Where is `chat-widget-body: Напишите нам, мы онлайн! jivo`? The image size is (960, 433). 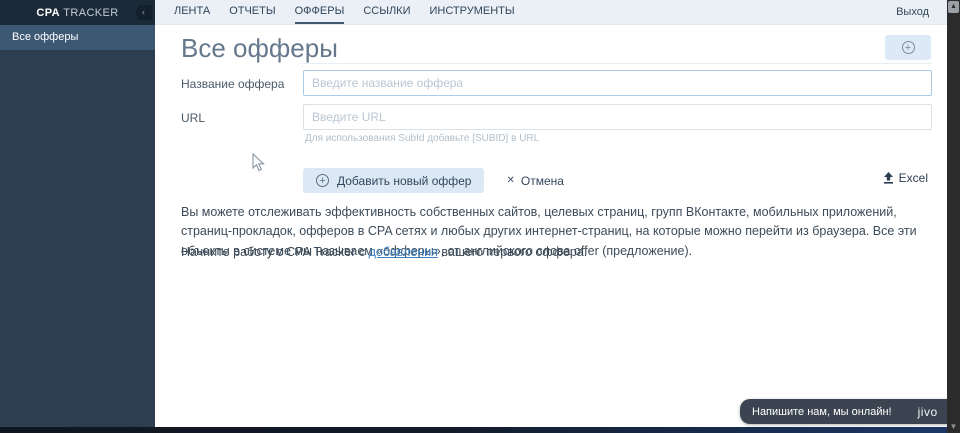
chat-widget-body: Напишите нам, мы онлайн! jivo is located at coordinates (845, 411).